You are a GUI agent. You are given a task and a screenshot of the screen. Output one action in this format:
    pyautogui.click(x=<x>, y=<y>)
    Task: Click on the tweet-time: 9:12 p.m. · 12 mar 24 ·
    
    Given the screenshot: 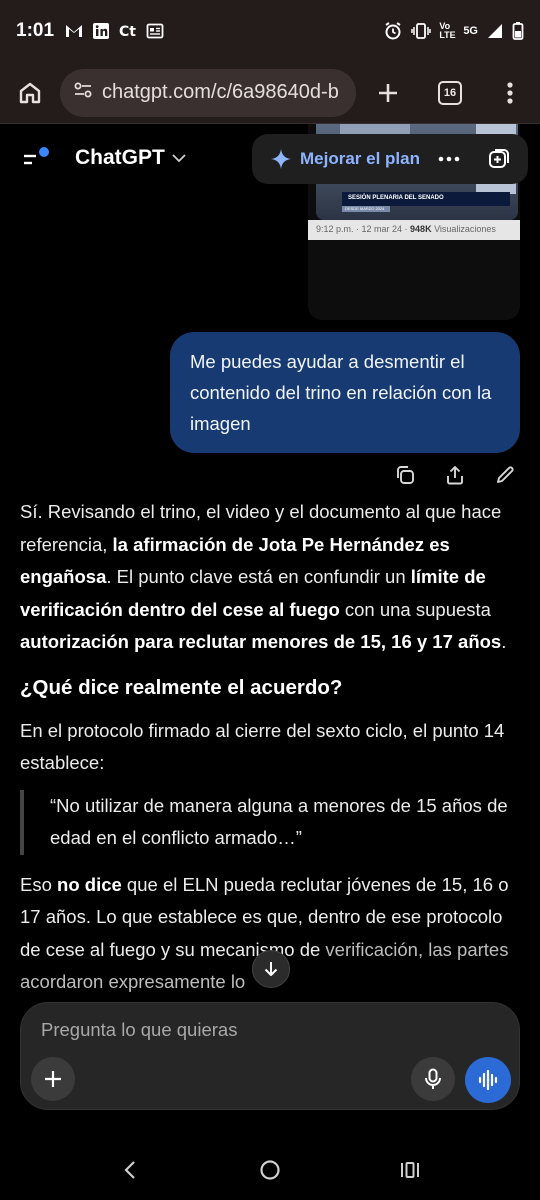 What is the action you would take?
    pyautogui.click(x=363, y=229)
    